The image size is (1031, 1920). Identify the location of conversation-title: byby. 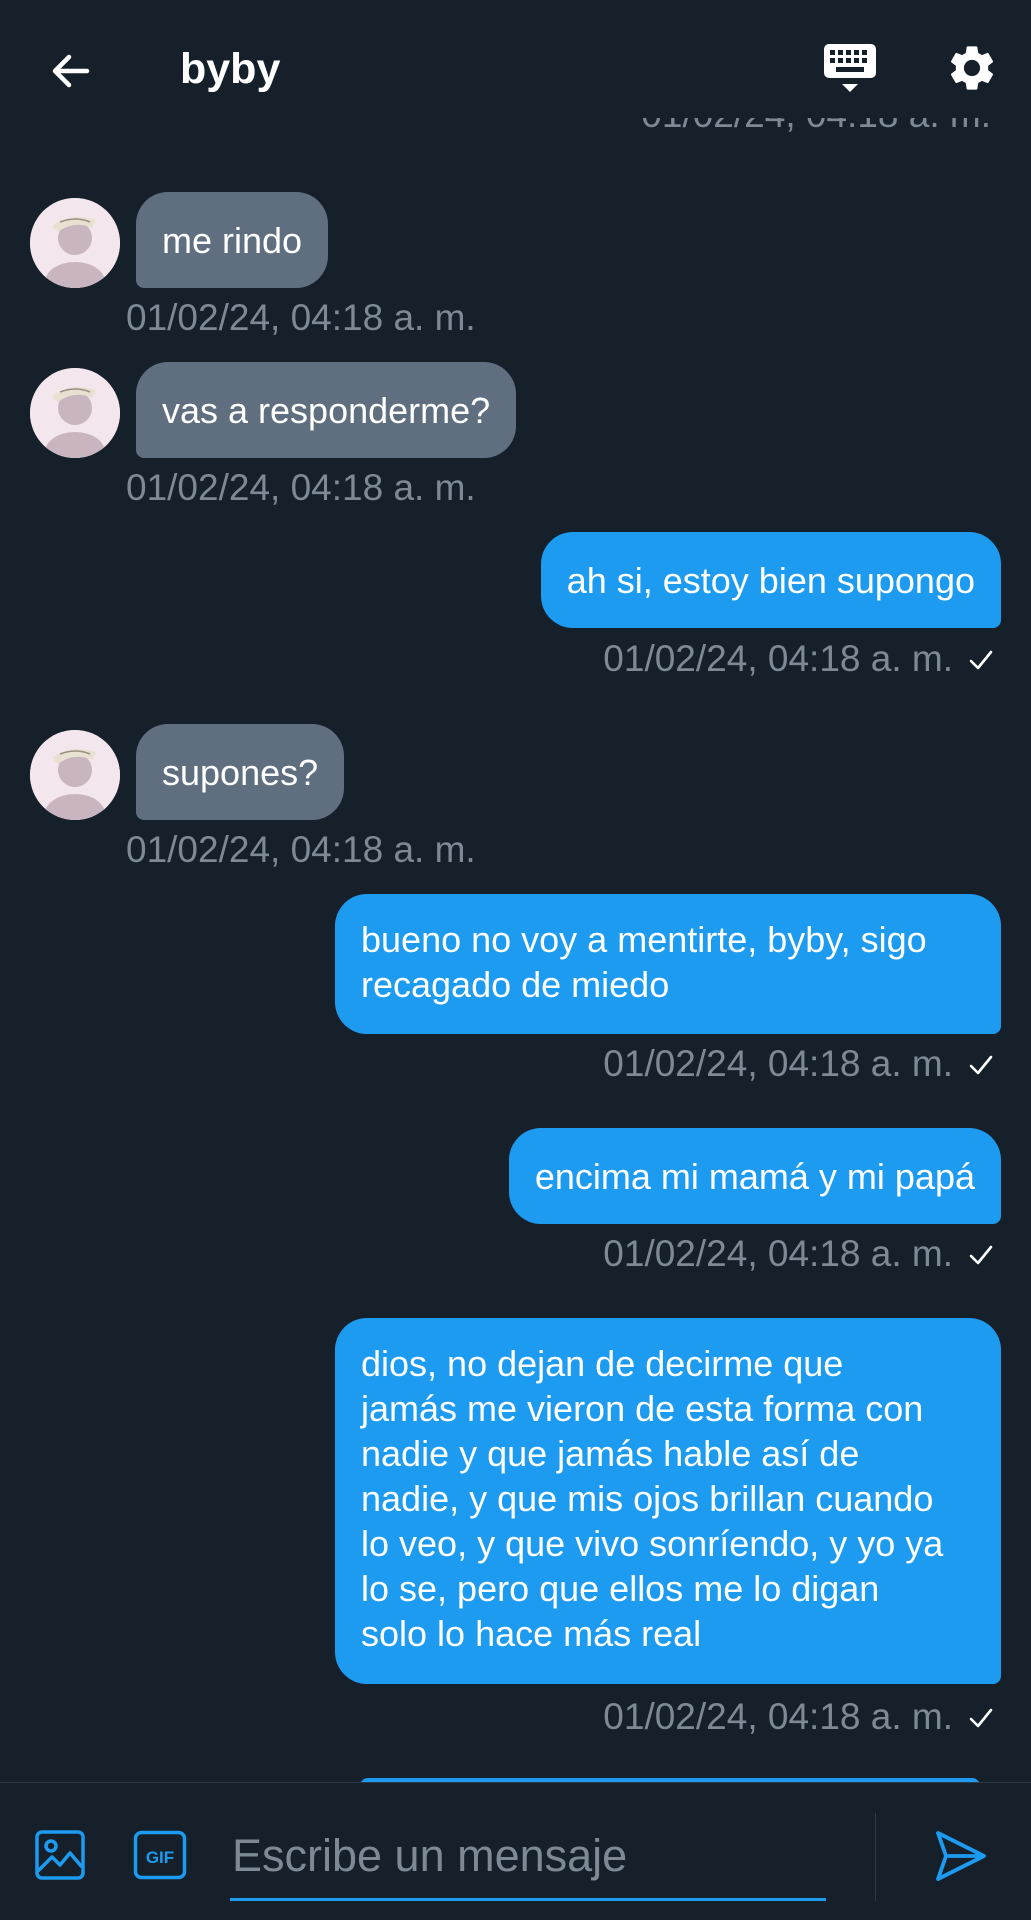
(230, 69).